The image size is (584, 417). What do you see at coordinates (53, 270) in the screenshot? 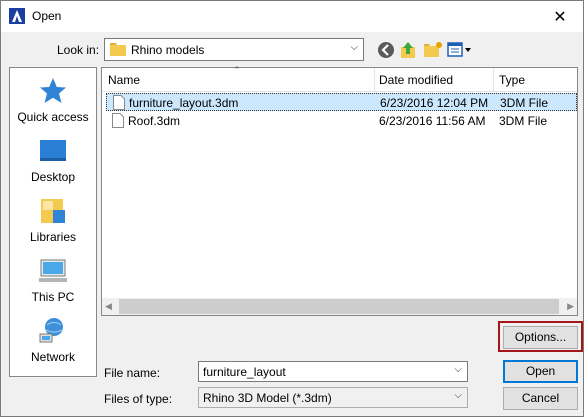
I see `this-pc-icon` at bounding box center [53, 270].